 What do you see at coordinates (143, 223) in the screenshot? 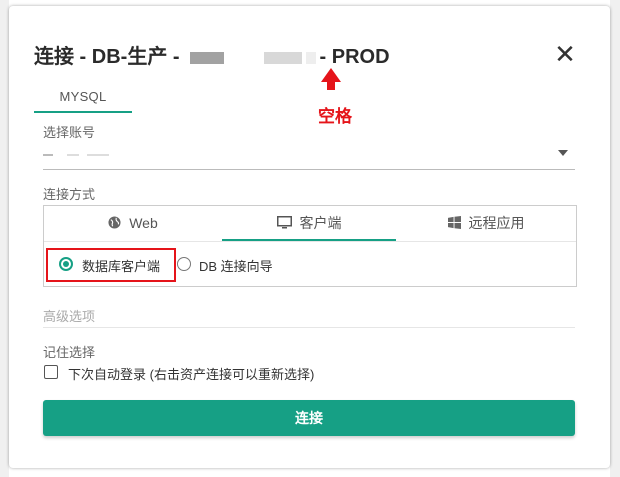
I see `tab-web-label: Web` at bounding box center [143, 223].